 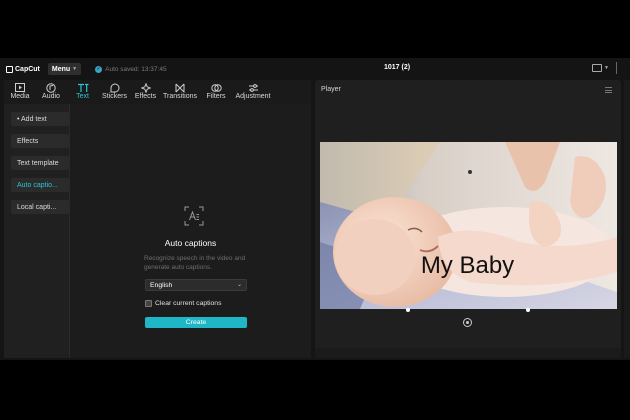 What do you see at coordinates (99, 69) in the screenshot?
I see `check-icon: ✓` at bounding box center [99, 69].